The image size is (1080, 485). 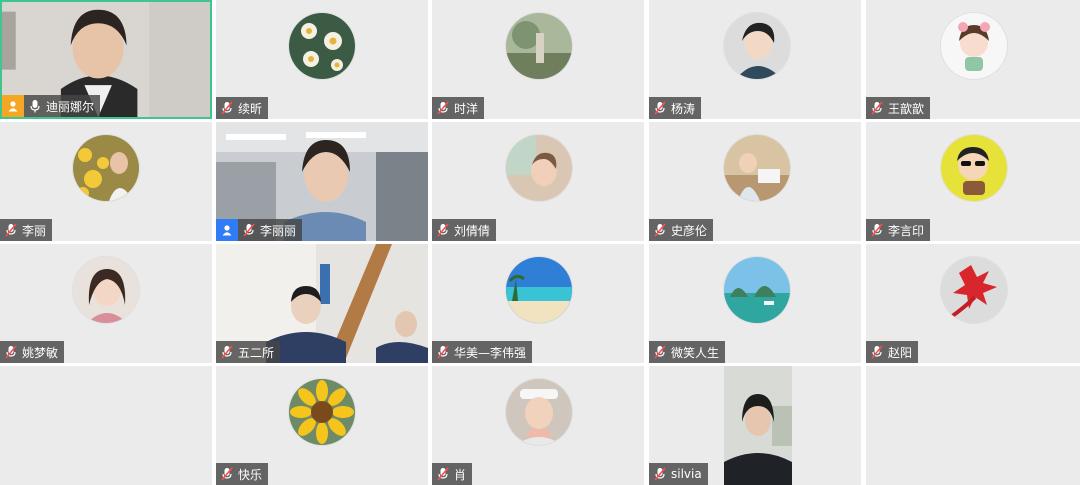 What do you see at coordinates (900, 352) in the screenshot?
I see `participant-name: 赵阳` at bounding box center [900, 352].